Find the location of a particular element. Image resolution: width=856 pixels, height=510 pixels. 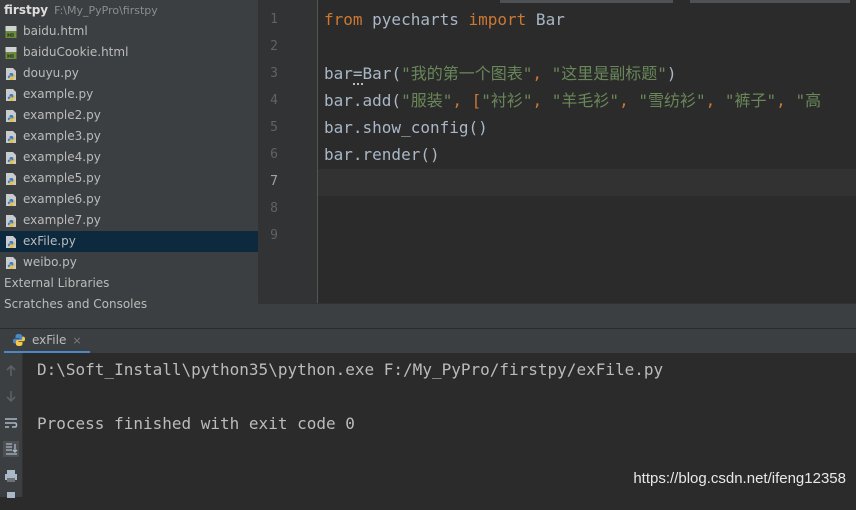

run-toolbar is located at coordinates (11, 425).